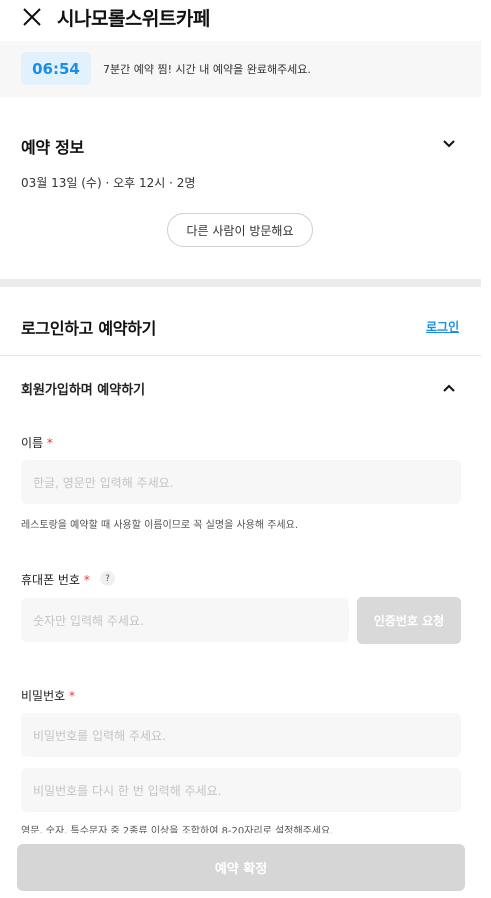 The image size is (491, 898). I want to click on name-input: 한글, 영문만 입력해 주세요., so click(241, 482).